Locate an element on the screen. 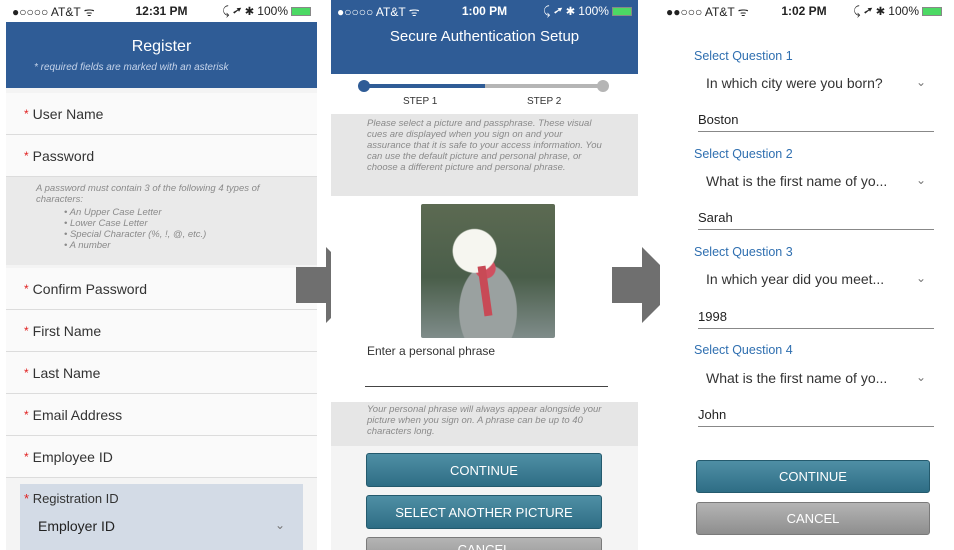 The image size is (954, 550). answer-4-field: John is located at coordinates (816, 417).